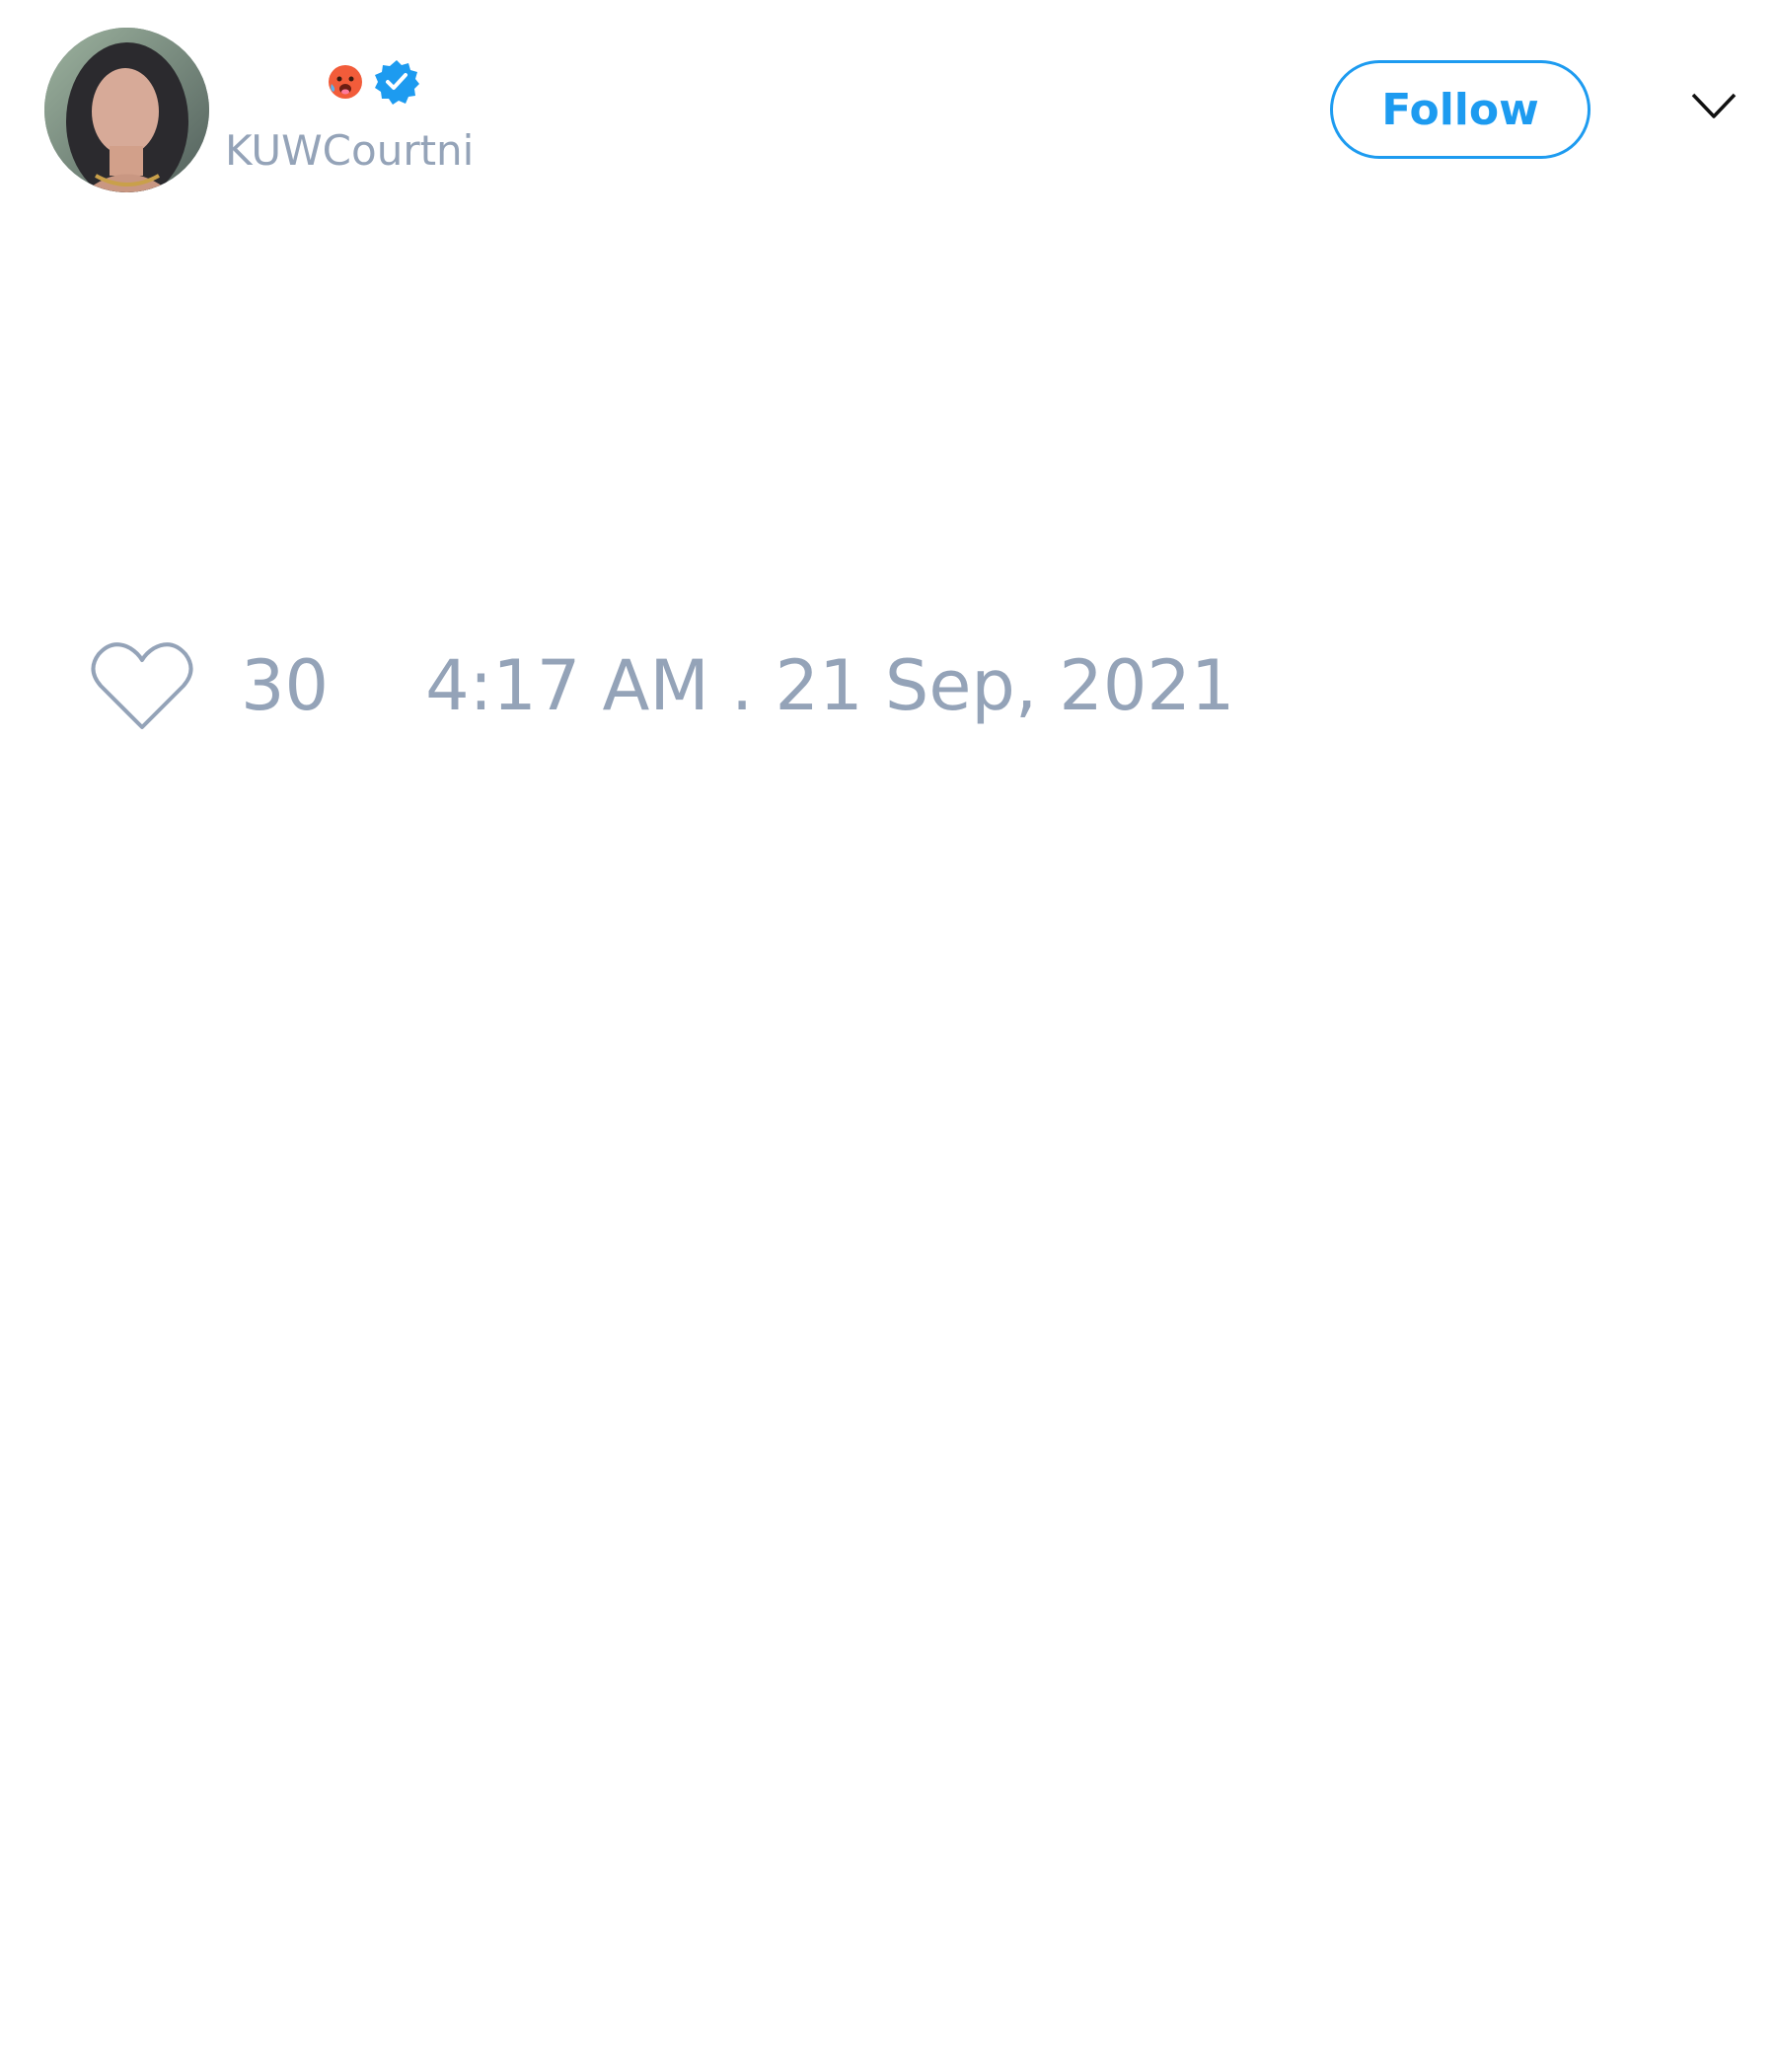 This screenshot has width=1776, height=2072. I want to click on display-name-row, so click(373, 82).